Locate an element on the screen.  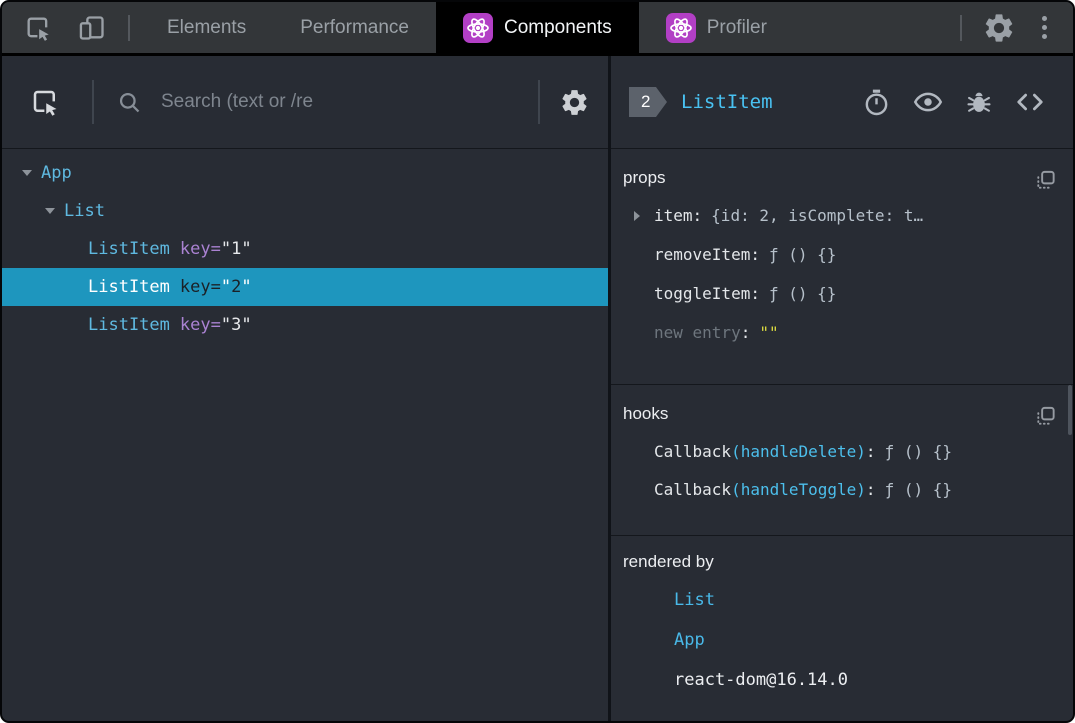
renderer-version: react-dom@16.14.0 is located at coordinates (761, 680).